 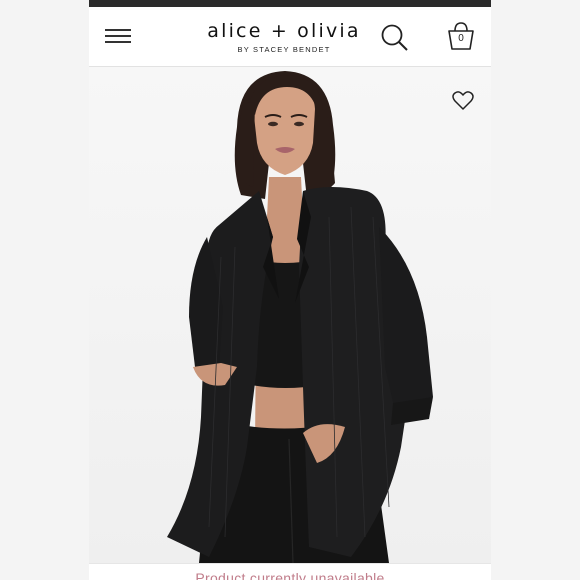 I want to click on shopping-bag-icon: 0, so click(x=461, y=37).